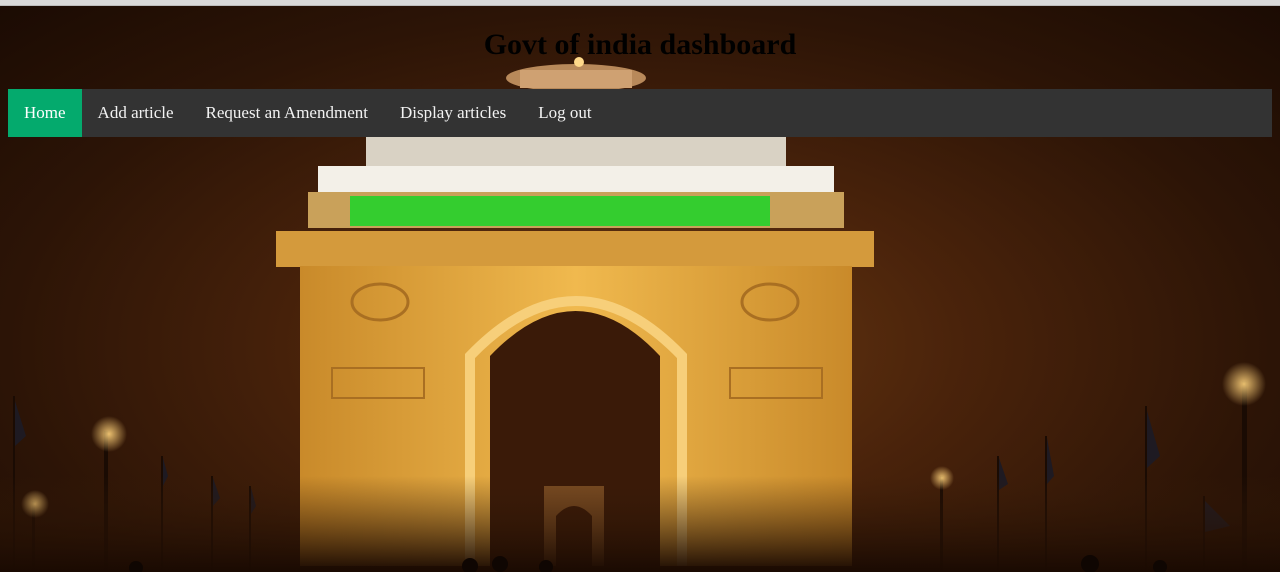  I want to click on nav-add-article-link: Add article, so click(136, 113).